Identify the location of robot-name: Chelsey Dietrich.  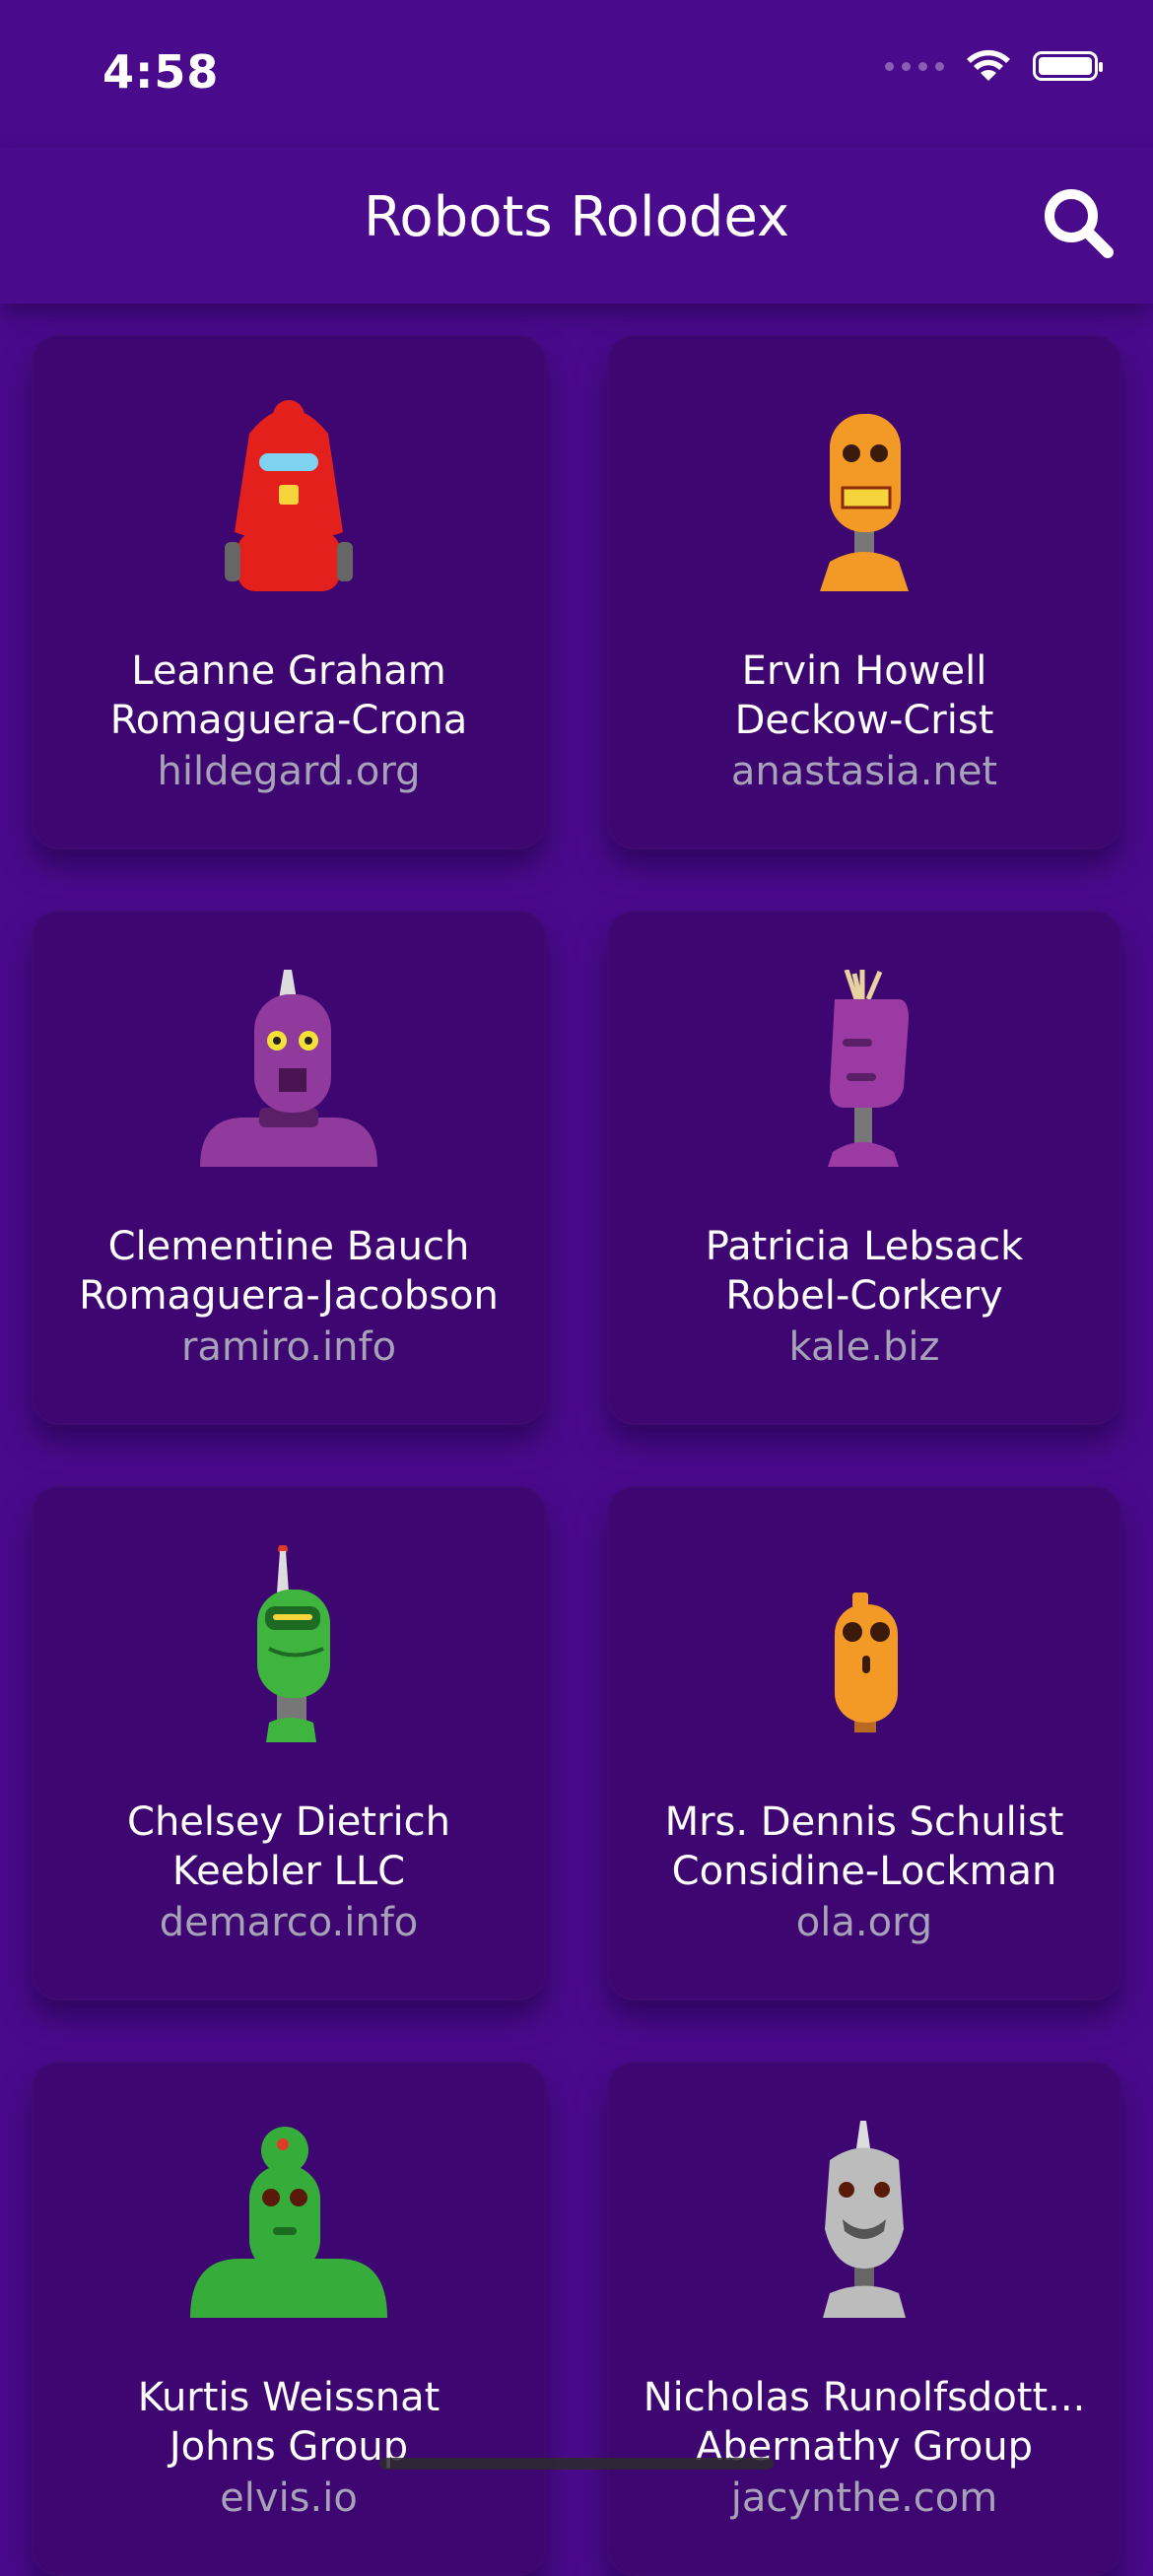
(289, 1822).